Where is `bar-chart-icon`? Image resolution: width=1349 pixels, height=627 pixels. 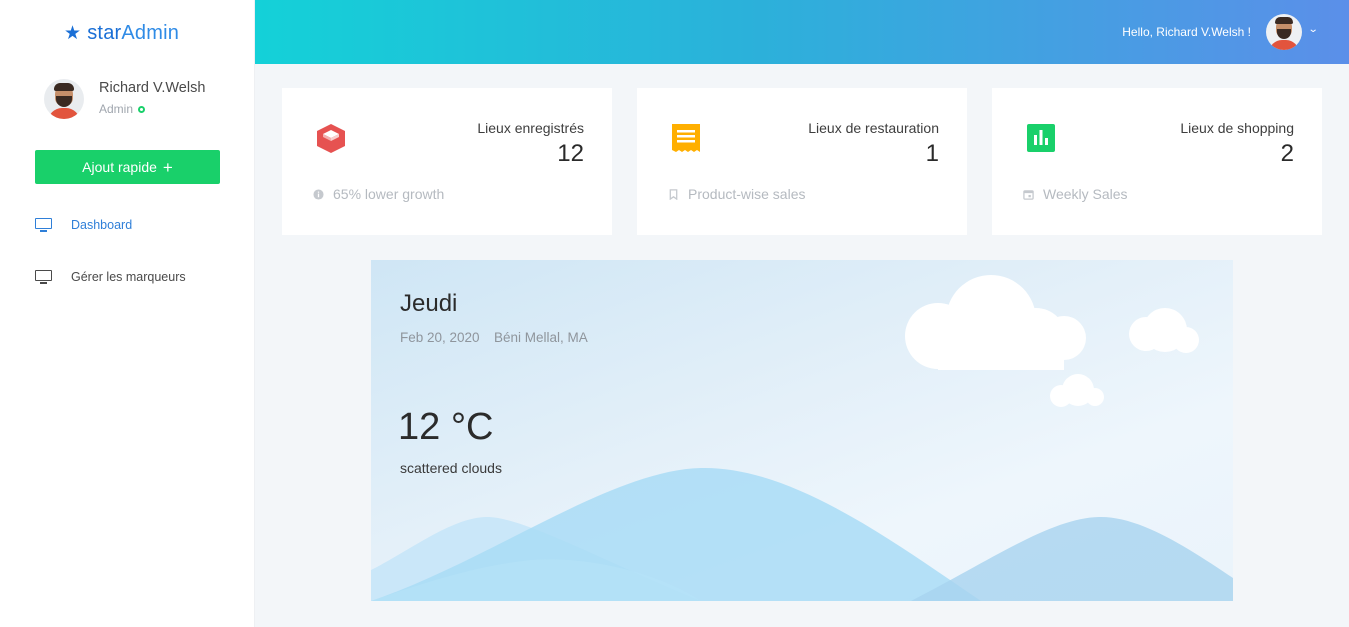 bar-chart-icon is located at coordinates (1041, 138).